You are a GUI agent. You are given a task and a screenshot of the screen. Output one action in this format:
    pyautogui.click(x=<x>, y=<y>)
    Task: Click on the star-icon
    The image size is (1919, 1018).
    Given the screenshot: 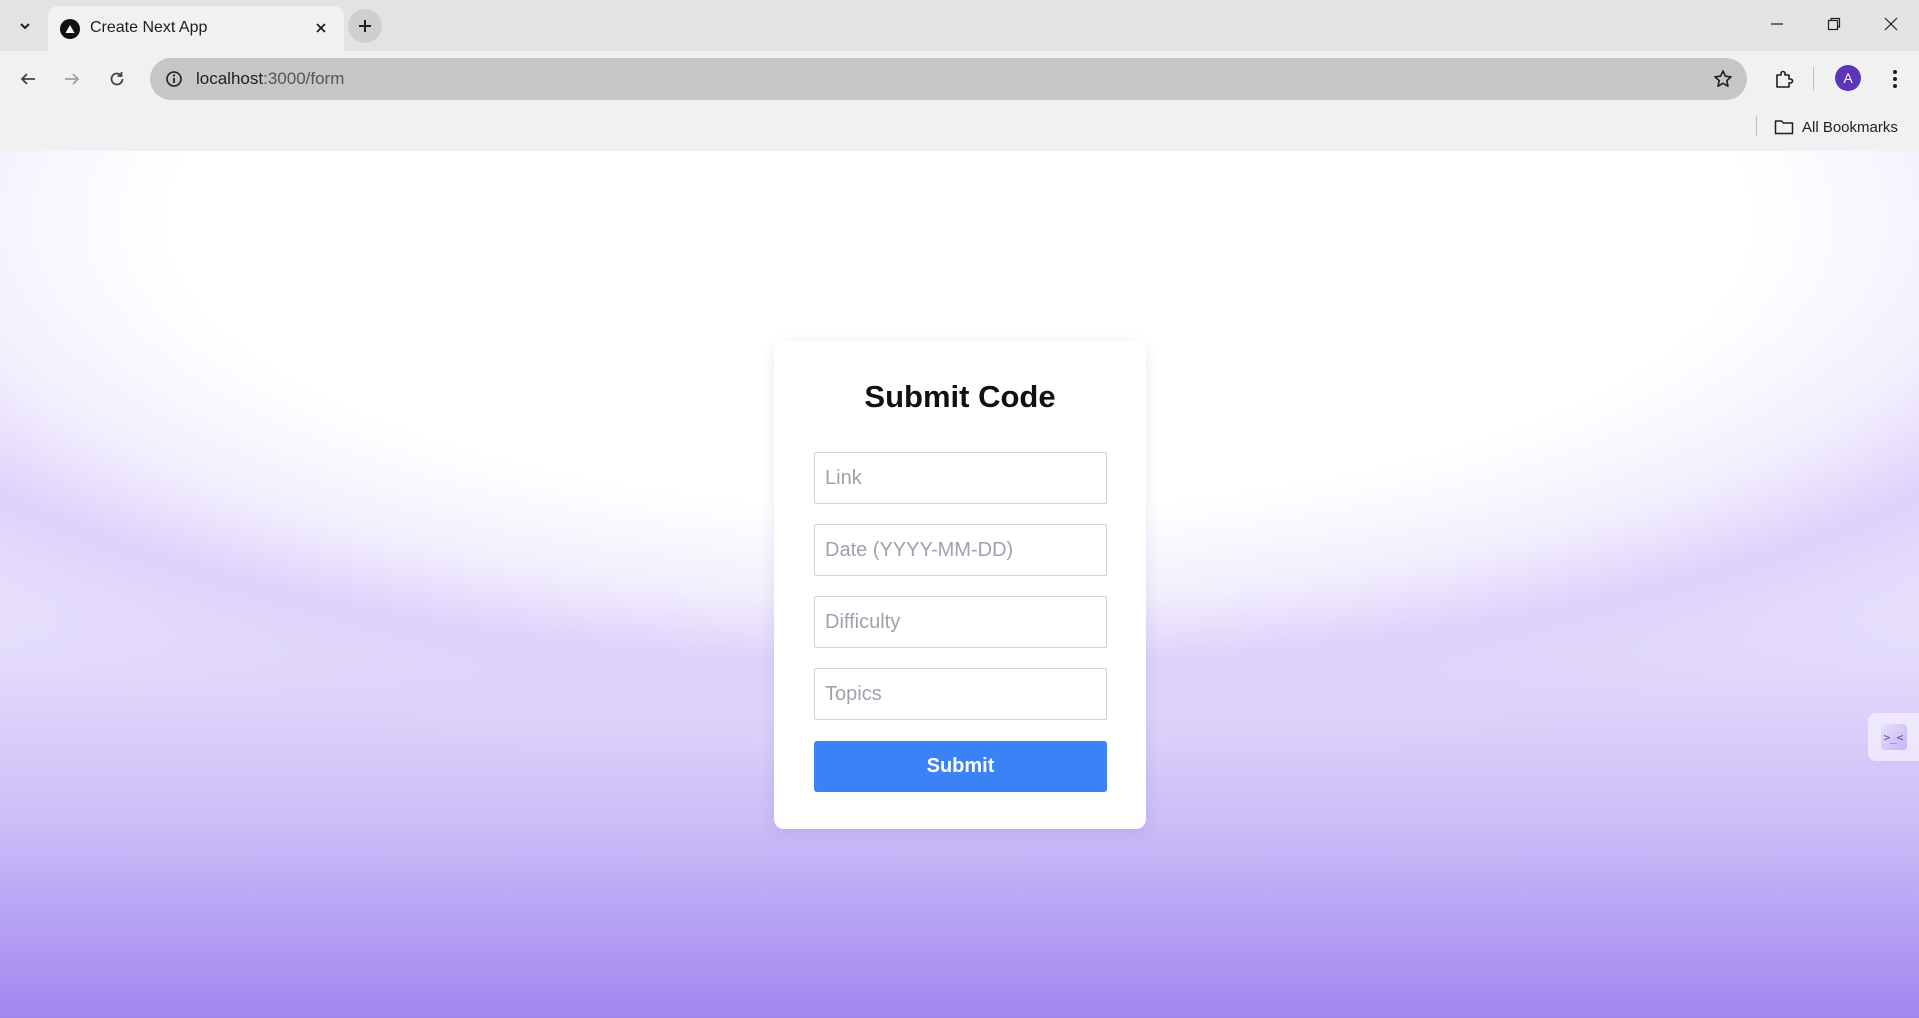 What is the action you would take?
    pyautogui.click(x=1723, y=78)
    